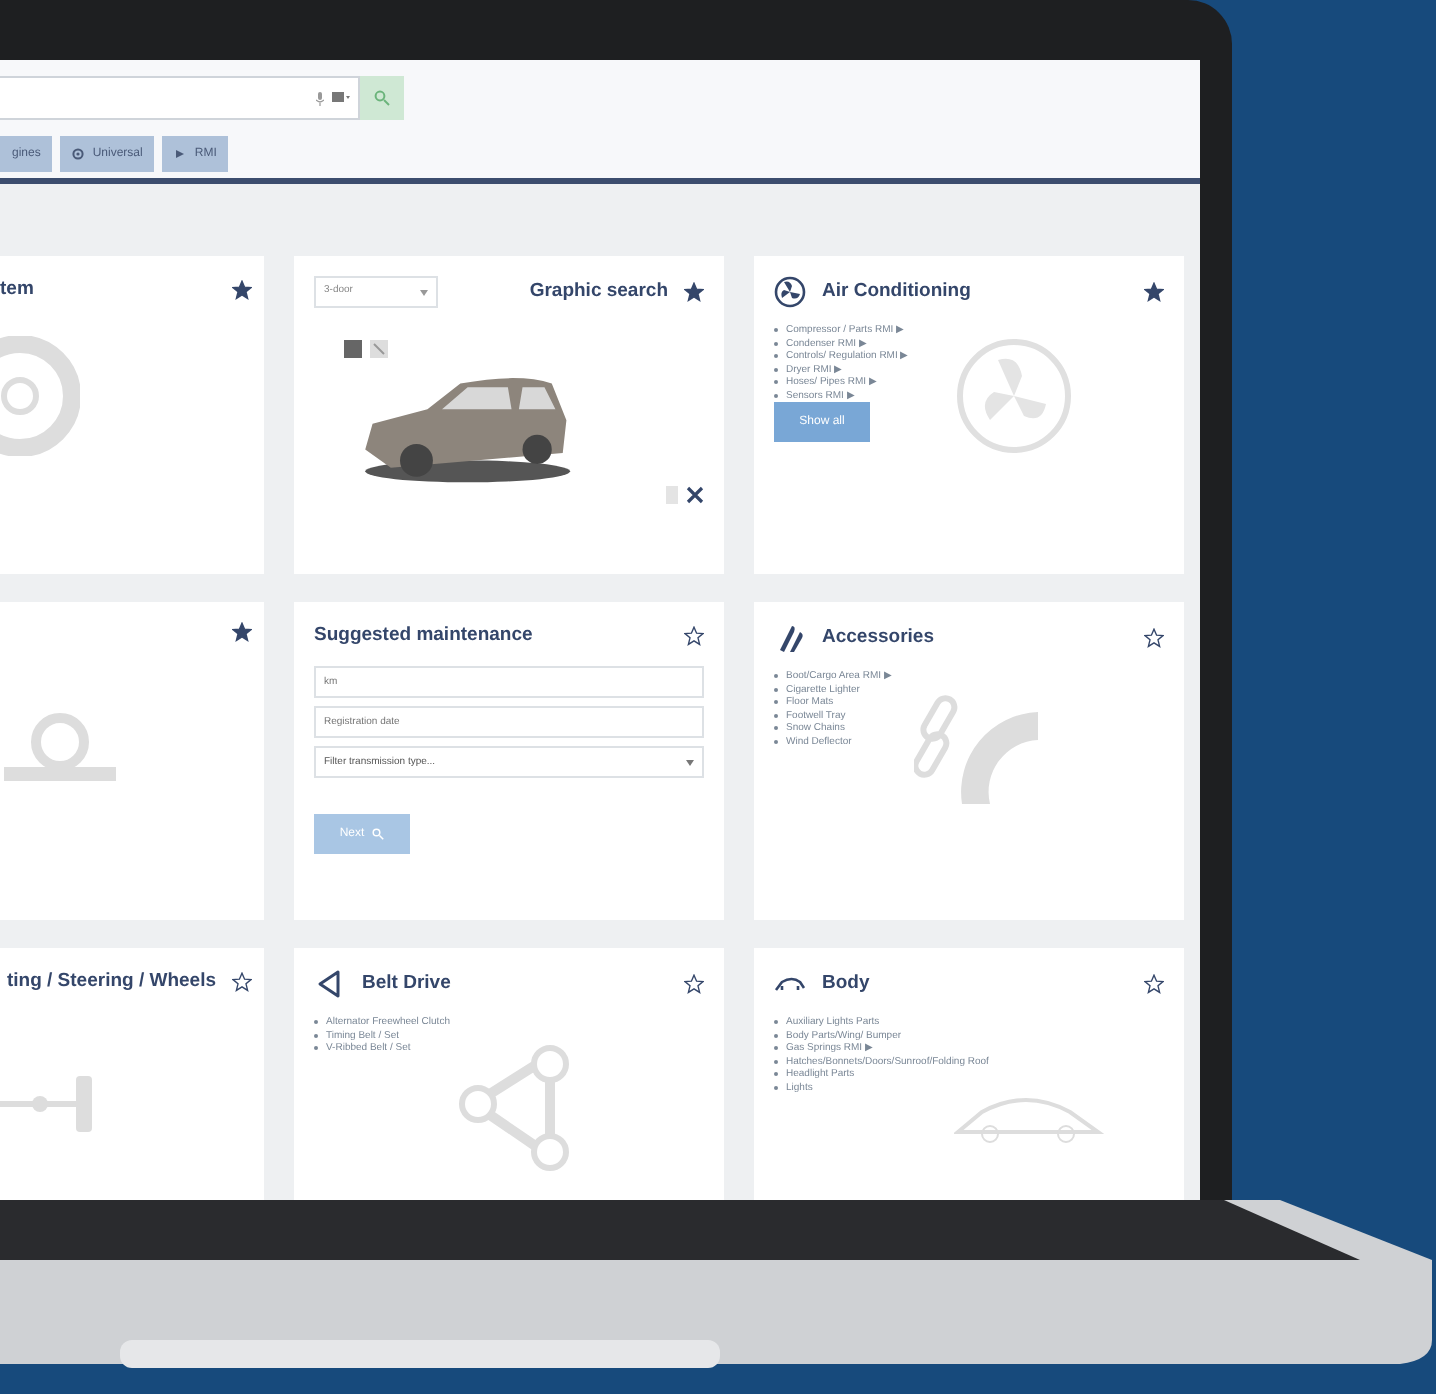 The height and width of the screenshot is (1394, 1436). Describe the element at coordinates (406, 983) in the screenshot. I see `card-title: Belt Drive` at that location.